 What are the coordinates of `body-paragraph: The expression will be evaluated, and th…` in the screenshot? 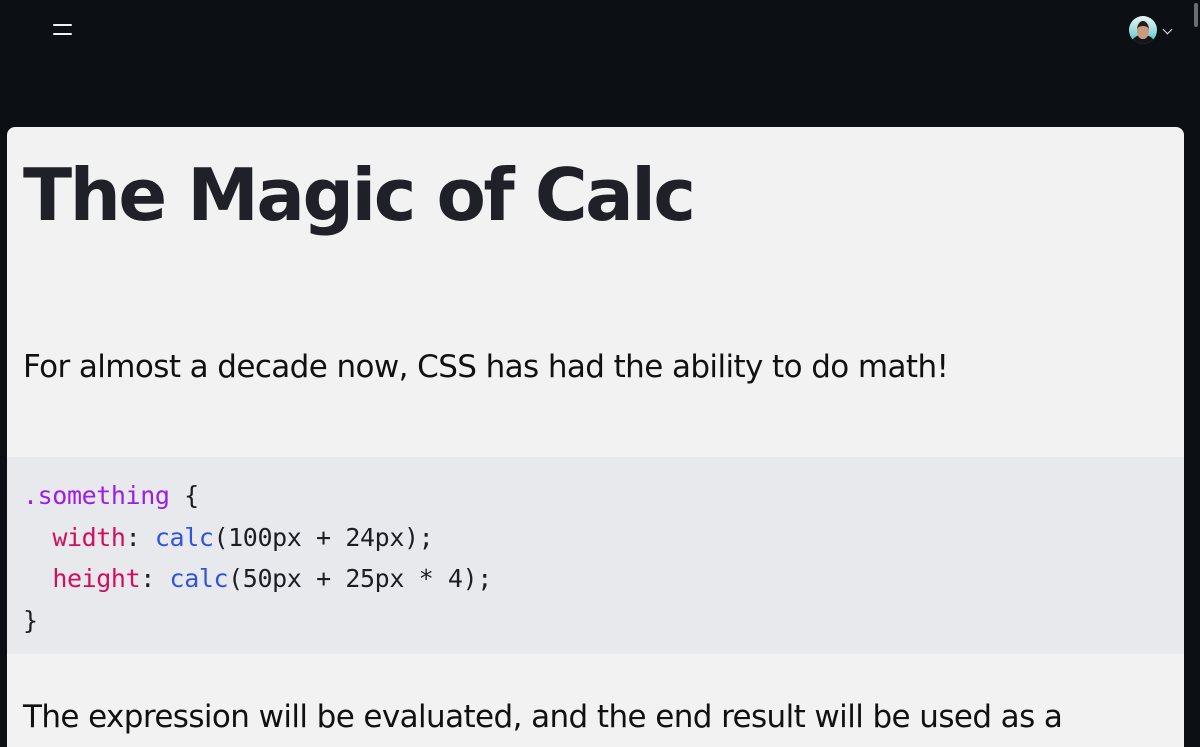 It's located at (543, 717).